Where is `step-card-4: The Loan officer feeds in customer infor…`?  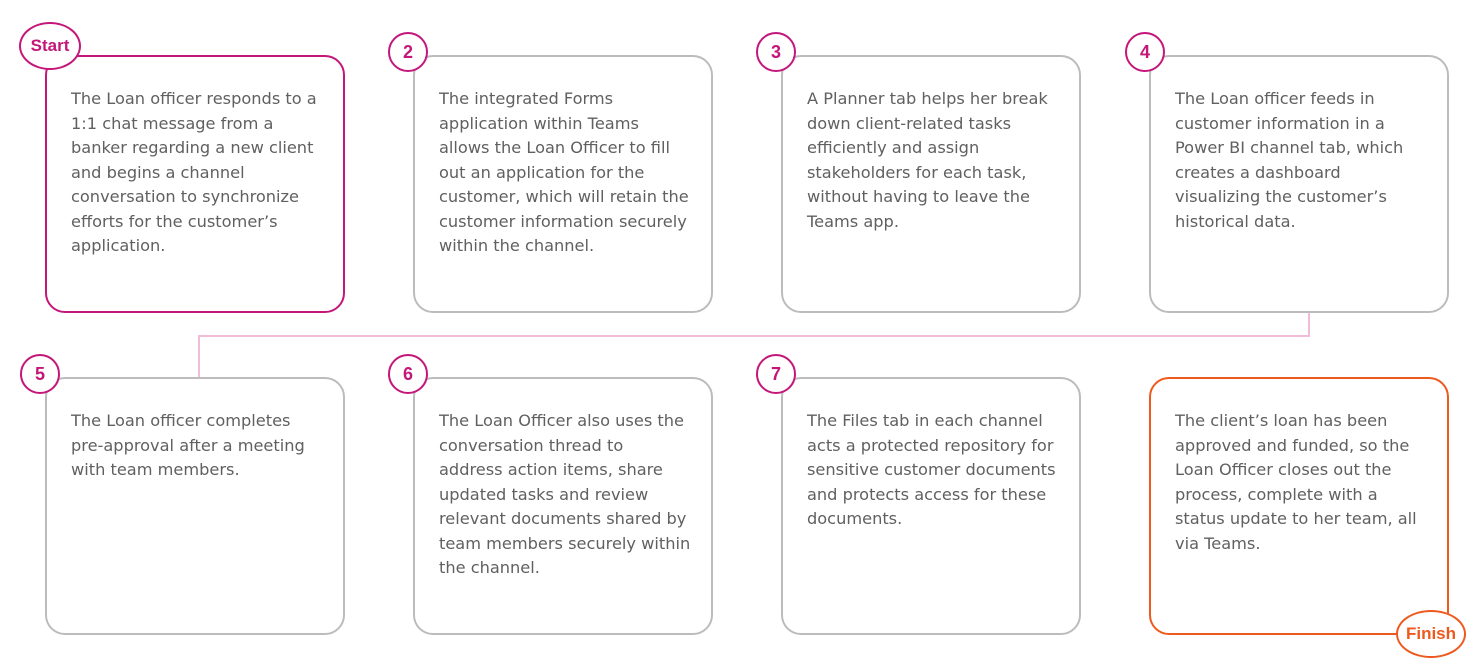
step-card-4: The Loan officer feeds in customer infor… is located at coordinates (1299, 184).